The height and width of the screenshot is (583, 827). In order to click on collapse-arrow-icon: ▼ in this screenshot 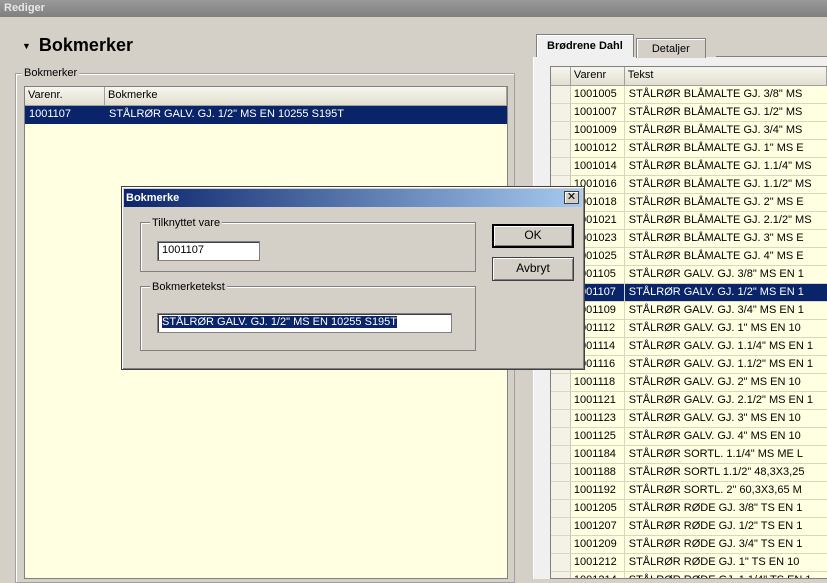, I will do `click(26, 46)`.